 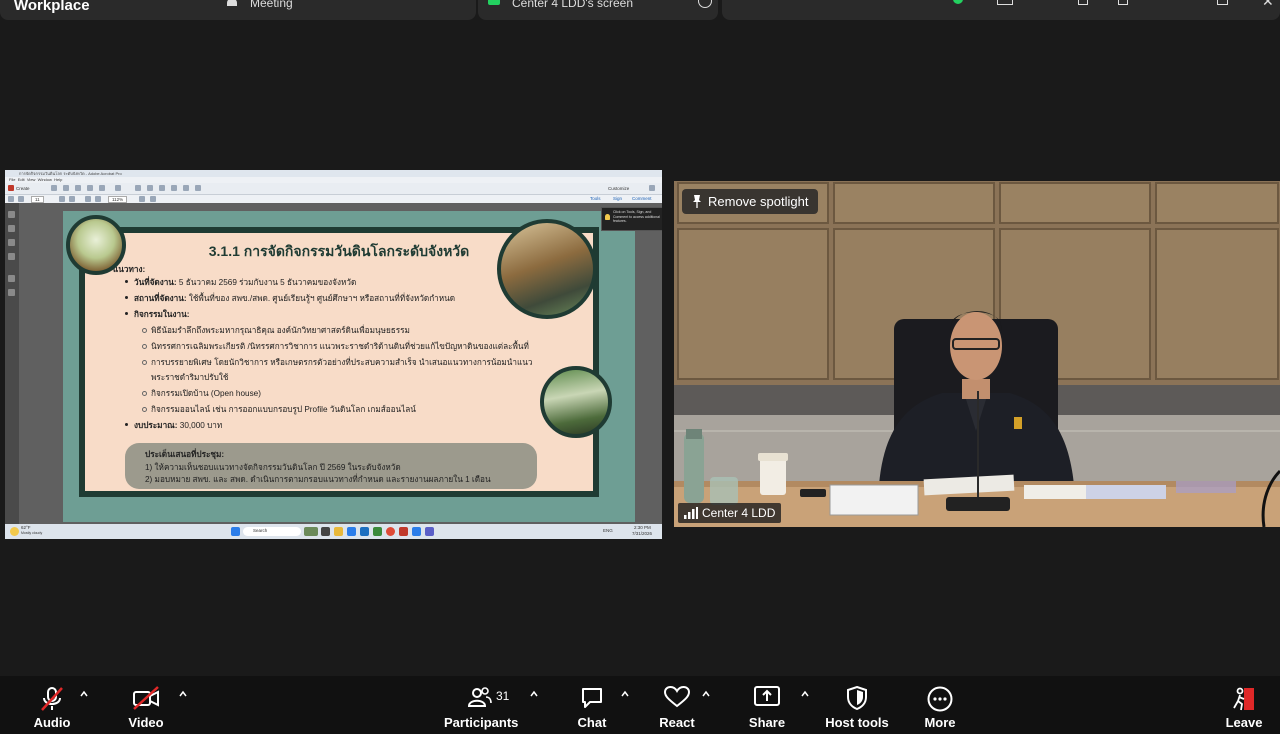 What do you see at coordinates (21, 179) in the screenshot?
I see `menu-edit: Edit` at bounding box center [21, 179].